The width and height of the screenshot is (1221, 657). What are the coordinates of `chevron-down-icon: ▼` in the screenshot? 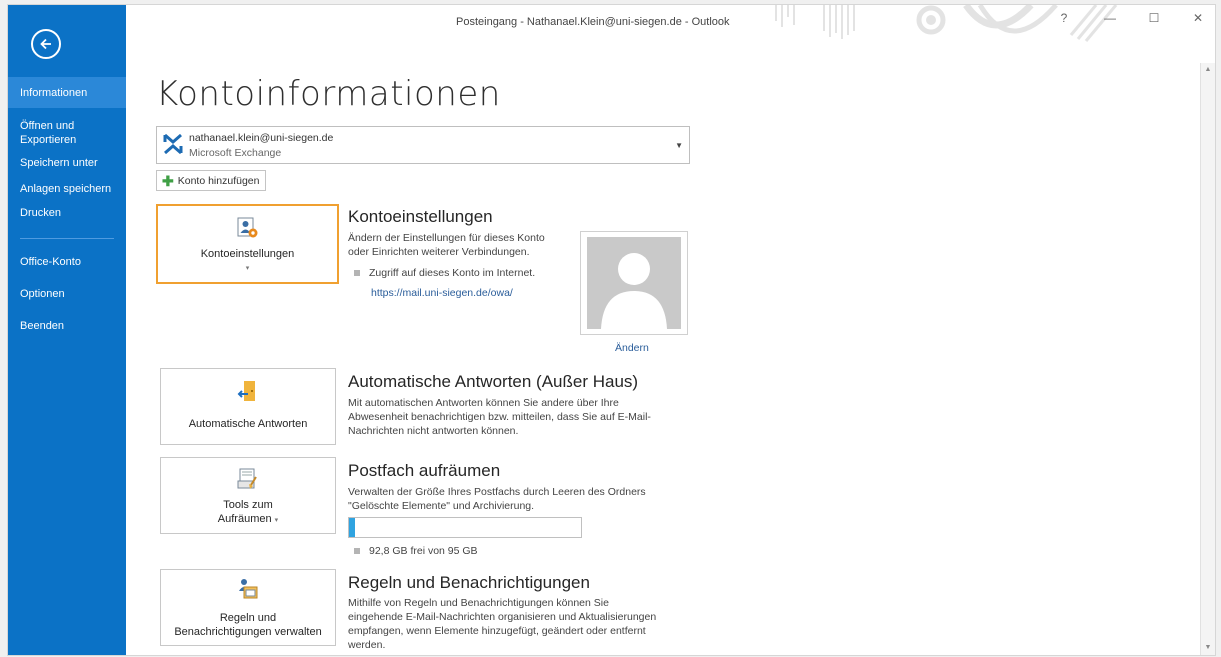 It's located at (679, 145).